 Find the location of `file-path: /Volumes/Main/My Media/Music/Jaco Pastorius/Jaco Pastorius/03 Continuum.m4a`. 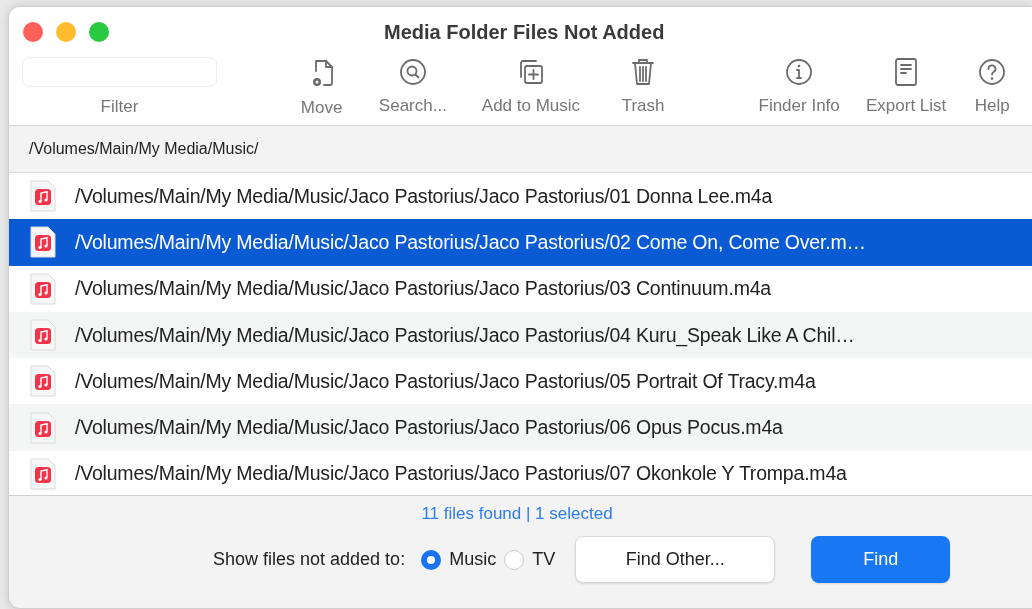

file-path: /Volumes/Main/My Media/Music/Jaco Pastorius/Jaco Pastorius/03 Continuum.m4a is located at coordinates (423, 289).